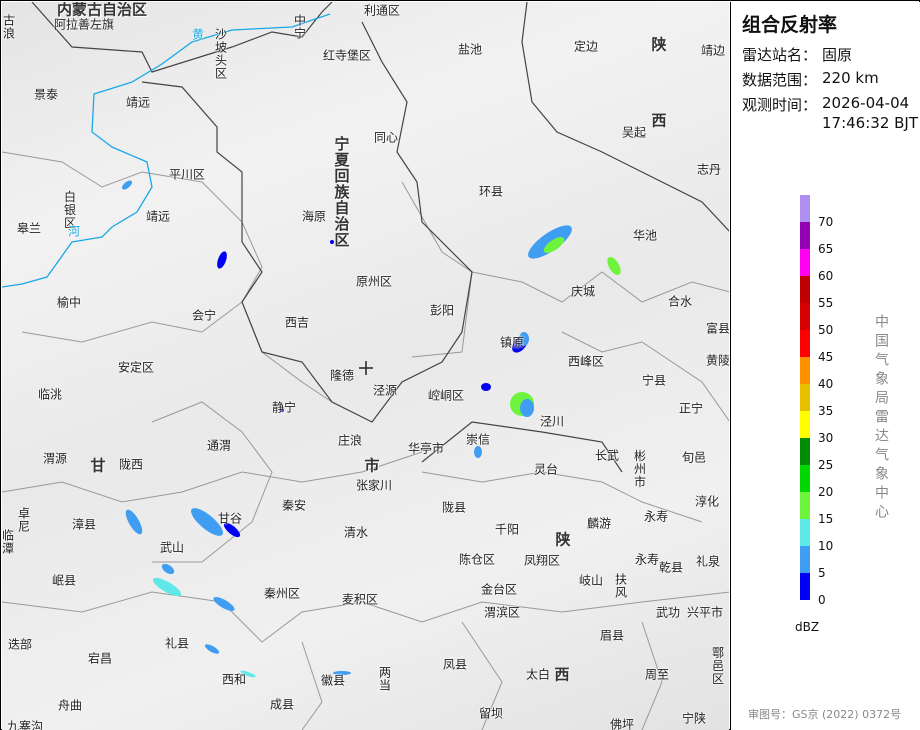 This screenshot has width=920, height=730. I want to click on place-label: 鄠邑区, so click(717, 666).